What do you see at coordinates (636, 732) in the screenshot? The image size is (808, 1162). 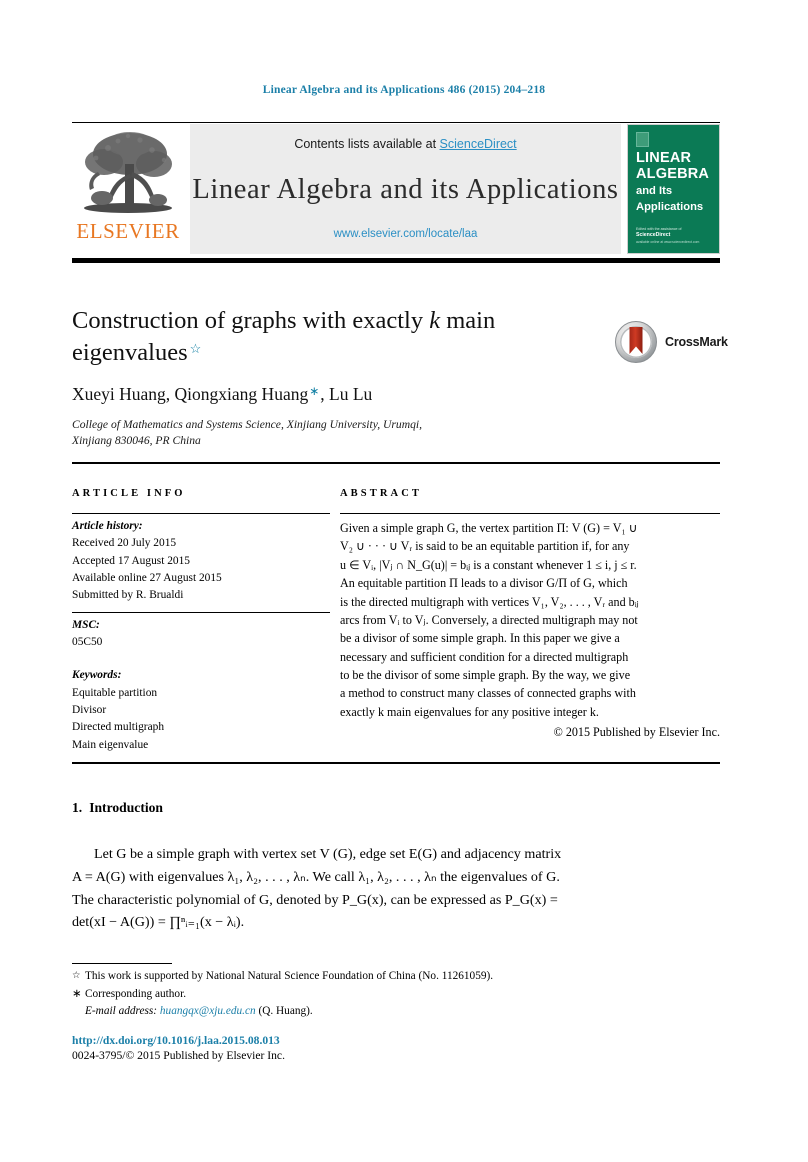 I see `abstract-copyright: © 2015 Published by Elsevier Inc.` at bounding box center [636, 732].